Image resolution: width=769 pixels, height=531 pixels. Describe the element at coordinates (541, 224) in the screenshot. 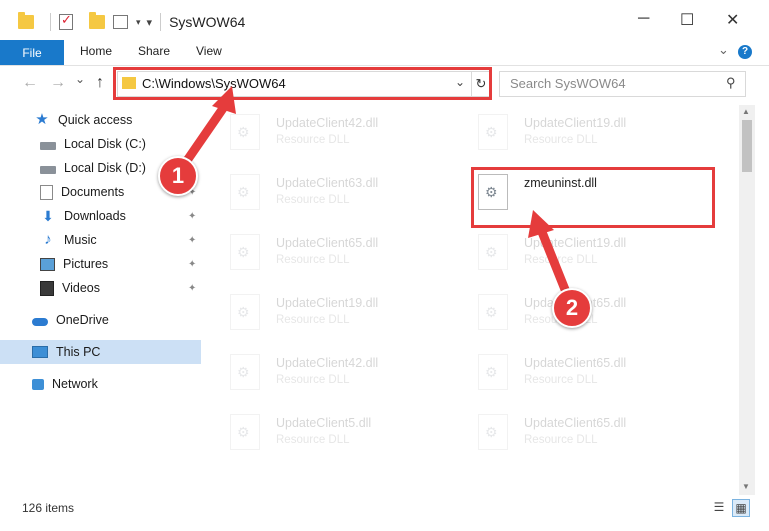

I see `arrow-2-head` at that location.